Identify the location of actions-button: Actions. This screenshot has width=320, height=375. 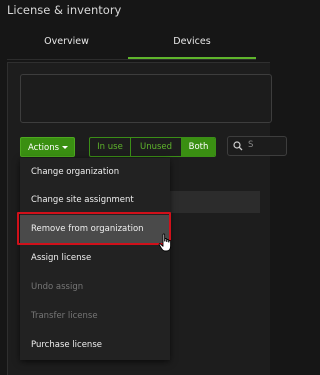
(47, 147).